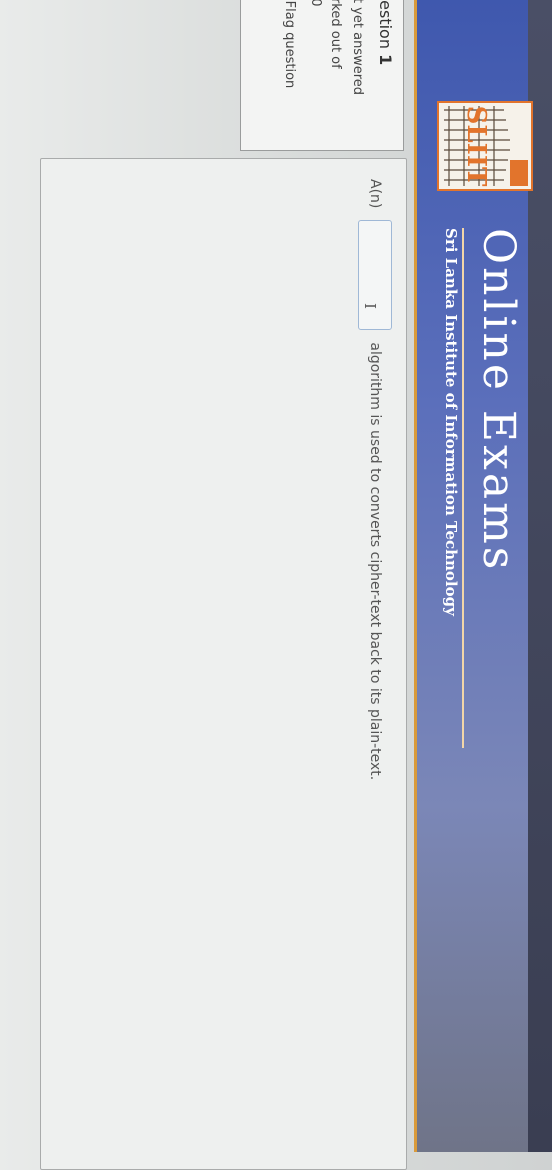 Image resolution: width=552 pixels, height=1170 pixels. Describe the element at coordinates (385, 24) in the screenshot. I see `question-label-text: uestion` at that location.